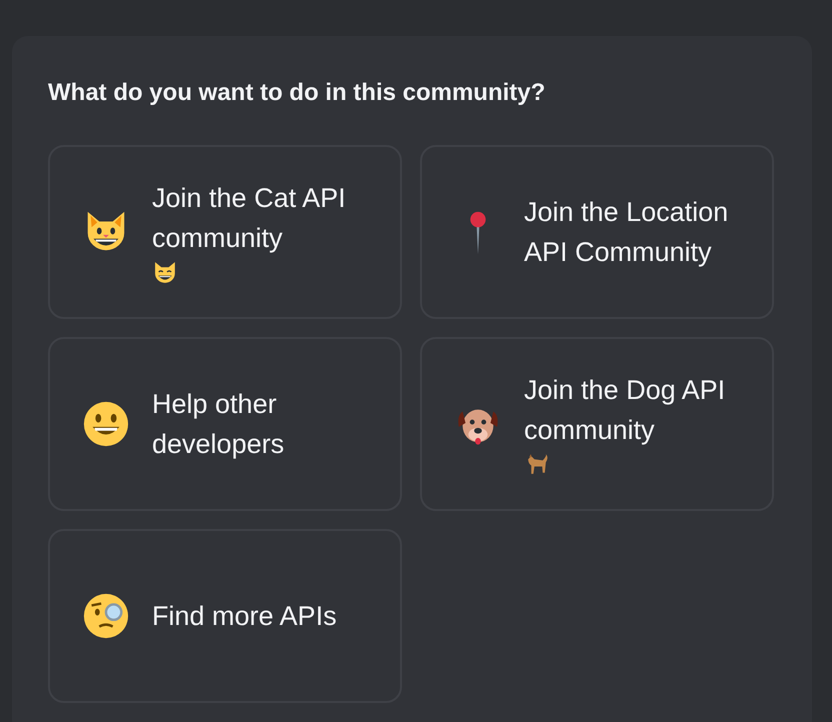  Describe the element at coordinates (597, 232) in the screenshot. I see `option-button: Join the Location API Community` at that location.